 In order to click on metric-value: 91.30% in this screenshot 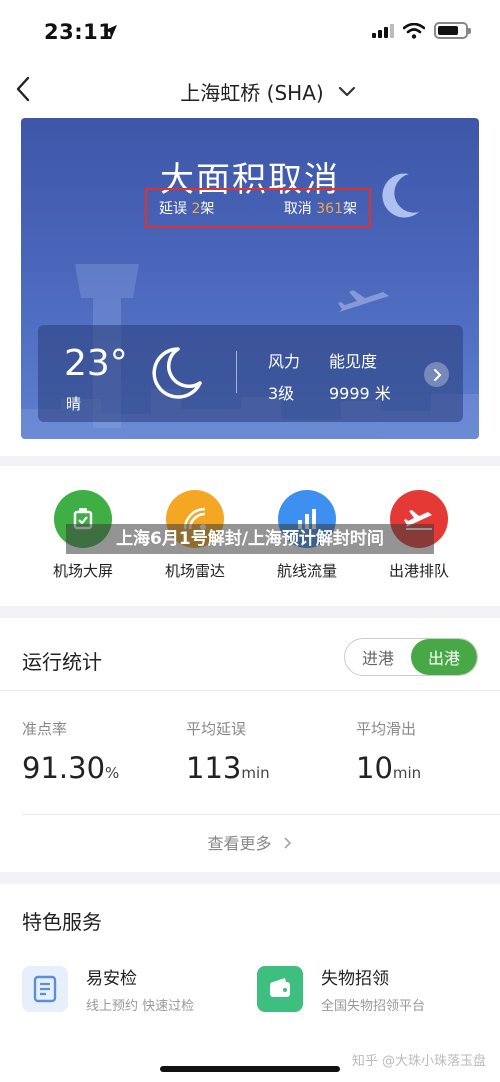, I will do `click(71, 768)`.